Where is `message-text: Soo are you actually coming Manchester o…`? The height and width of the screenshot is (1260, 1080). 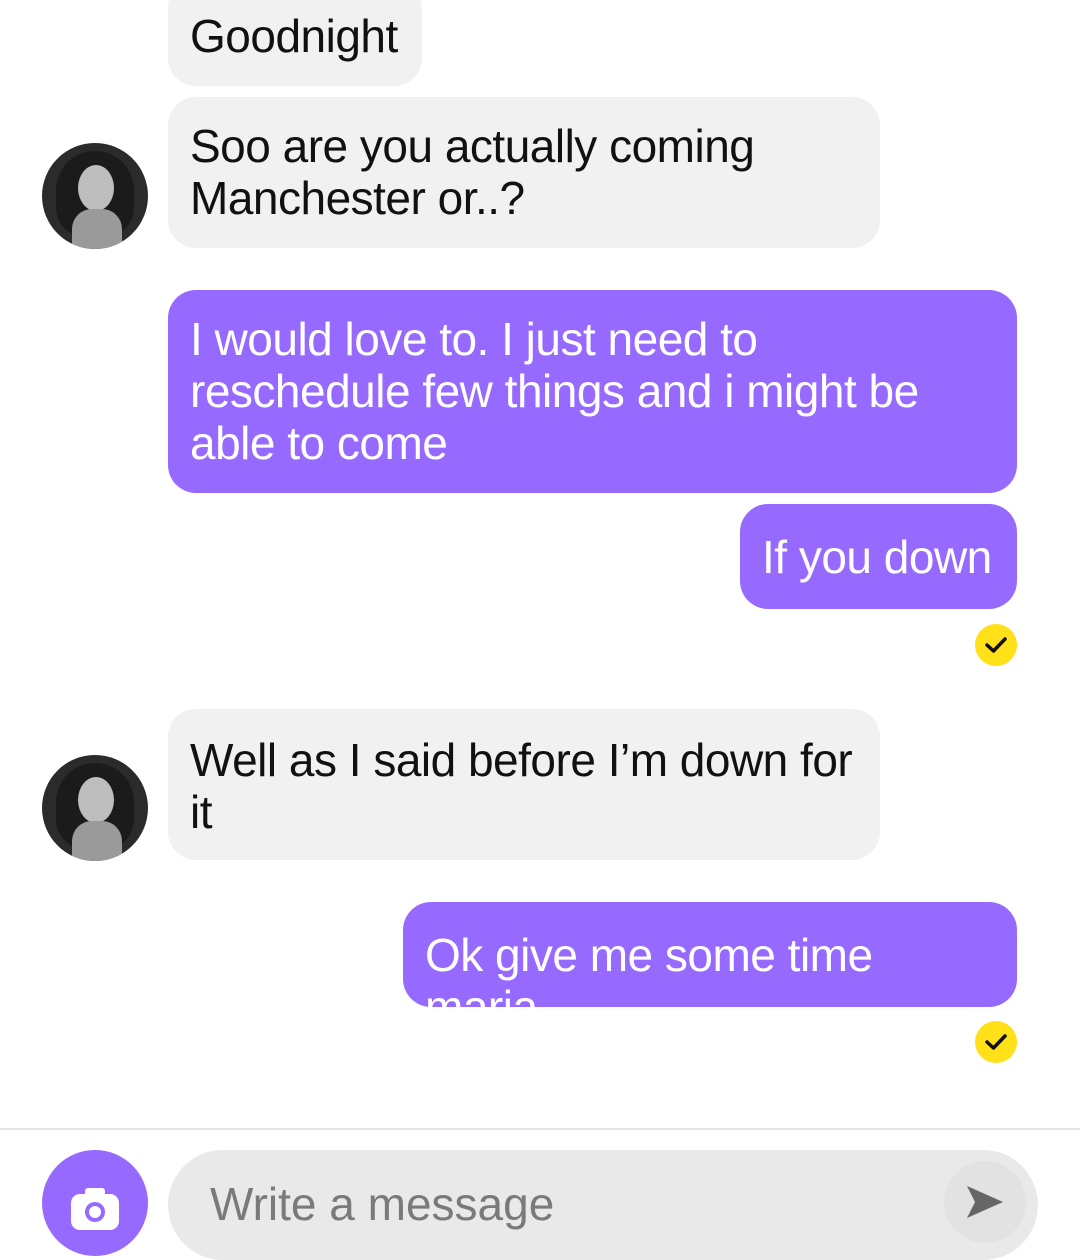 message-text: Soo are you actually coming Manchester o… is located at coordinates (472, 172).